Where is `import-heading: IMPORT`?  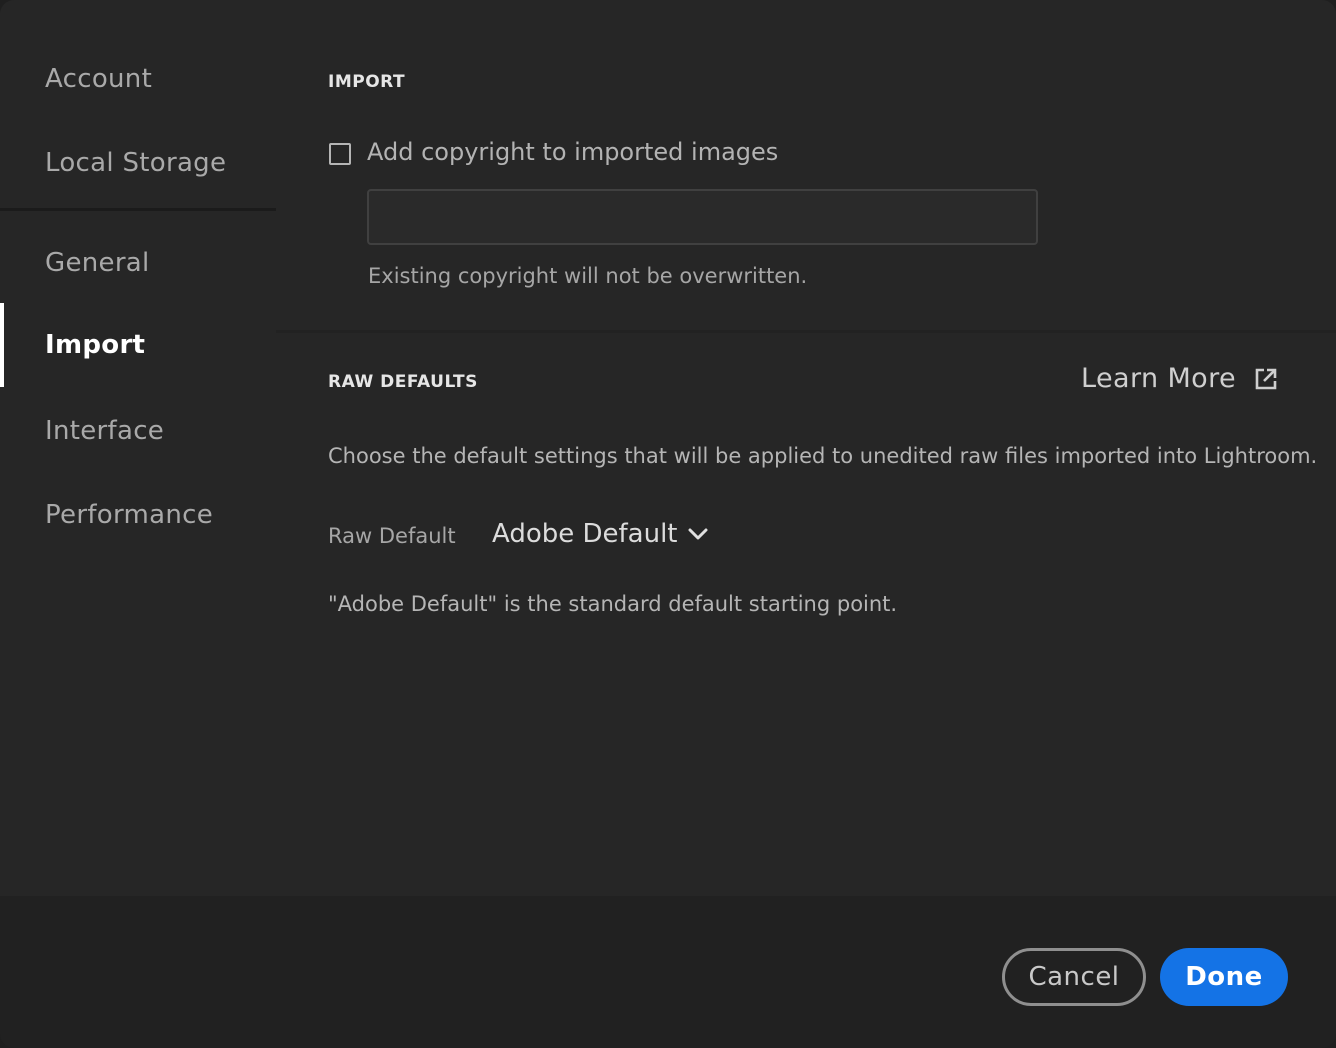 import-heading: IMPORT is located at coordinates (367, 82).